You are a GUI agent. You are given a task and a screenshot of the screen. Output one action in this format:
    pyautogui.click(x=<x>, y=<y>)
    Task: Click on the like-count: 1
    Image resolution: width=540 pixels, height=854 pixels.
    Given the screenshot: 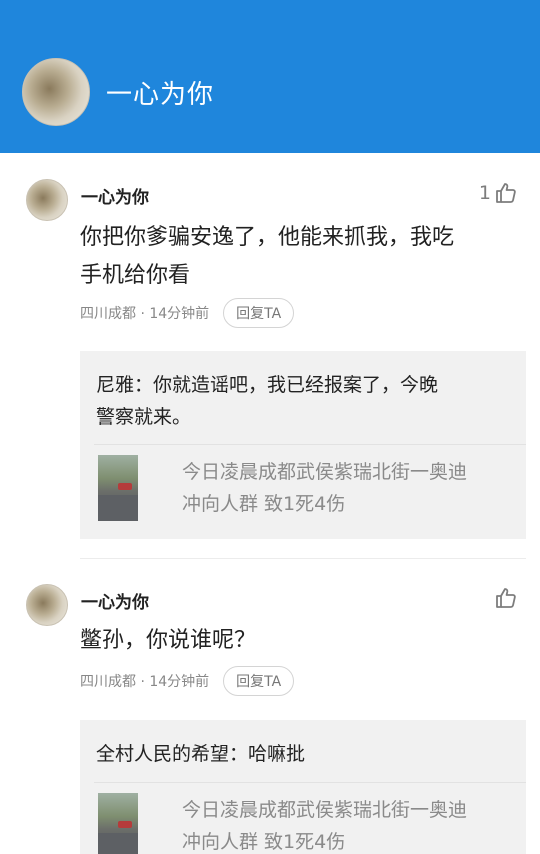 What is the action you would take?
    pyautogui.click(x=484, y=193)
    